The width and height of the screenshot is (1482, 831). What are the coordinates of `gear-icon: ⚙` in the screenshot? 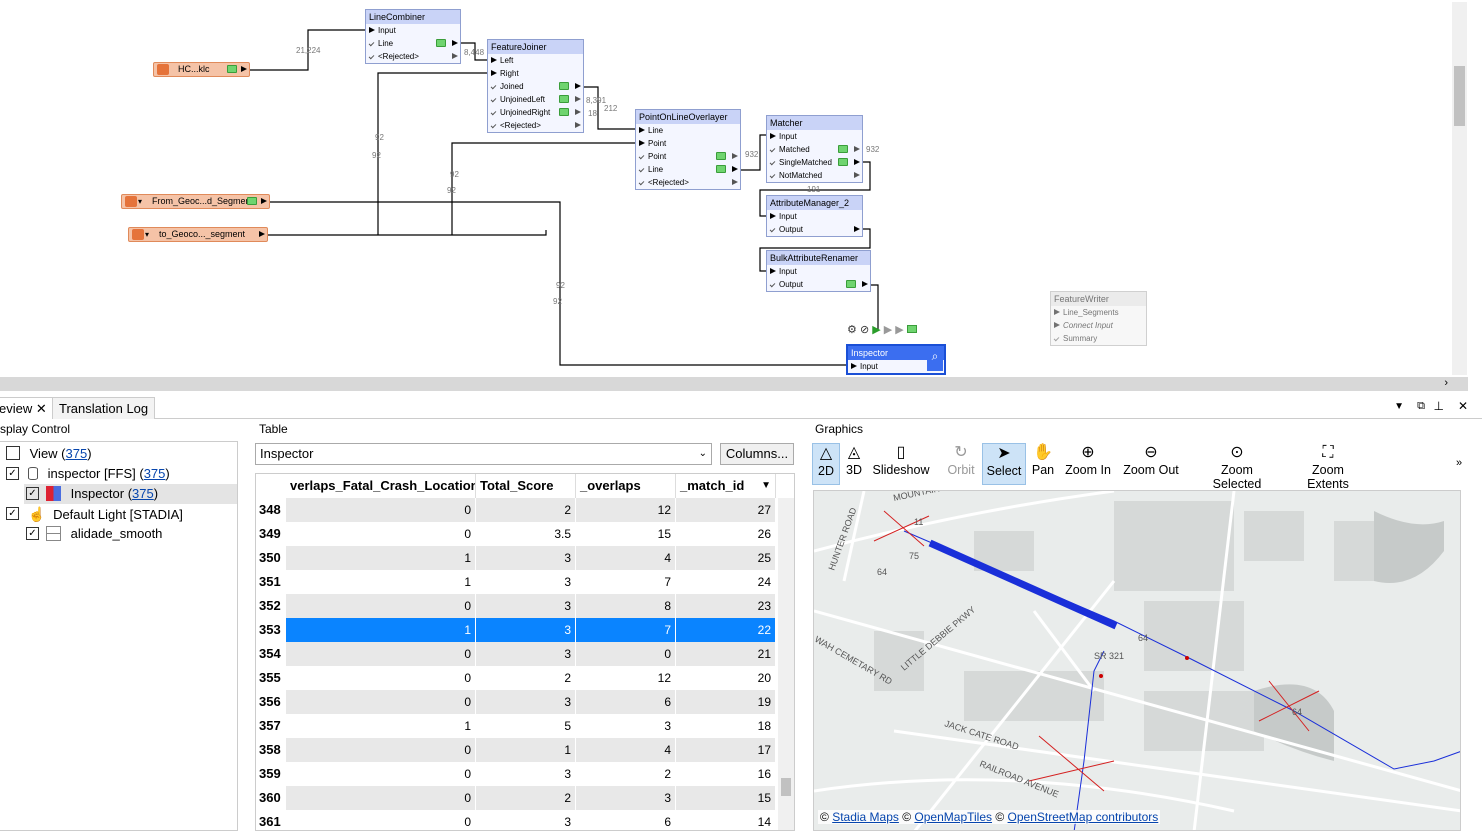 It's located at (852, 330).